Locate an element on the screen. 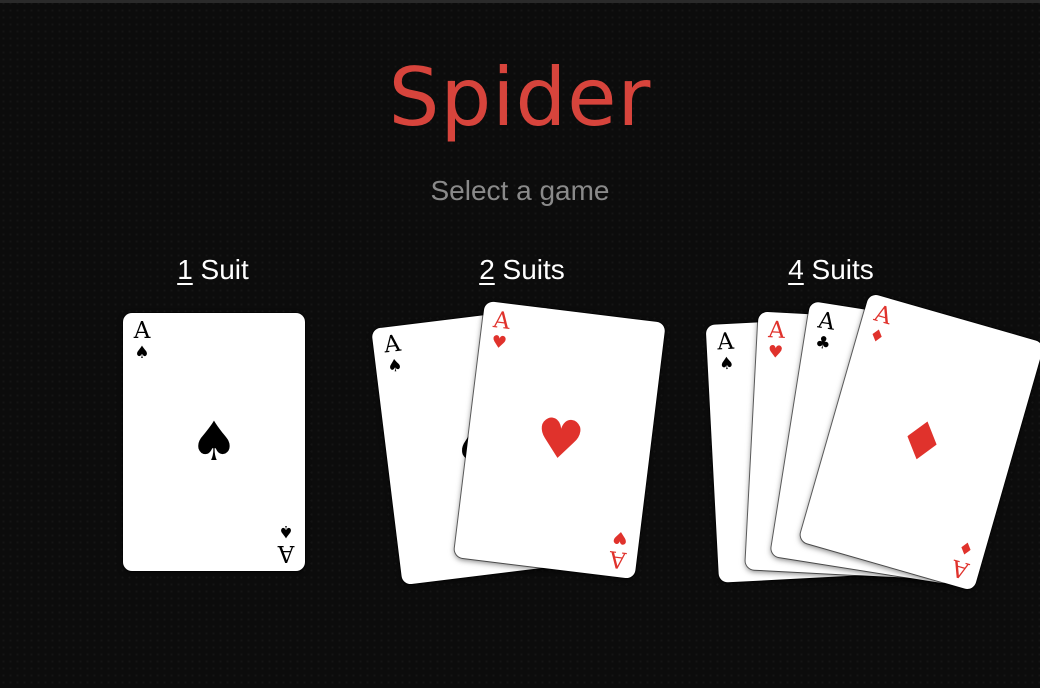  option-label: 2 Suits is located at coordinates (522, 270).